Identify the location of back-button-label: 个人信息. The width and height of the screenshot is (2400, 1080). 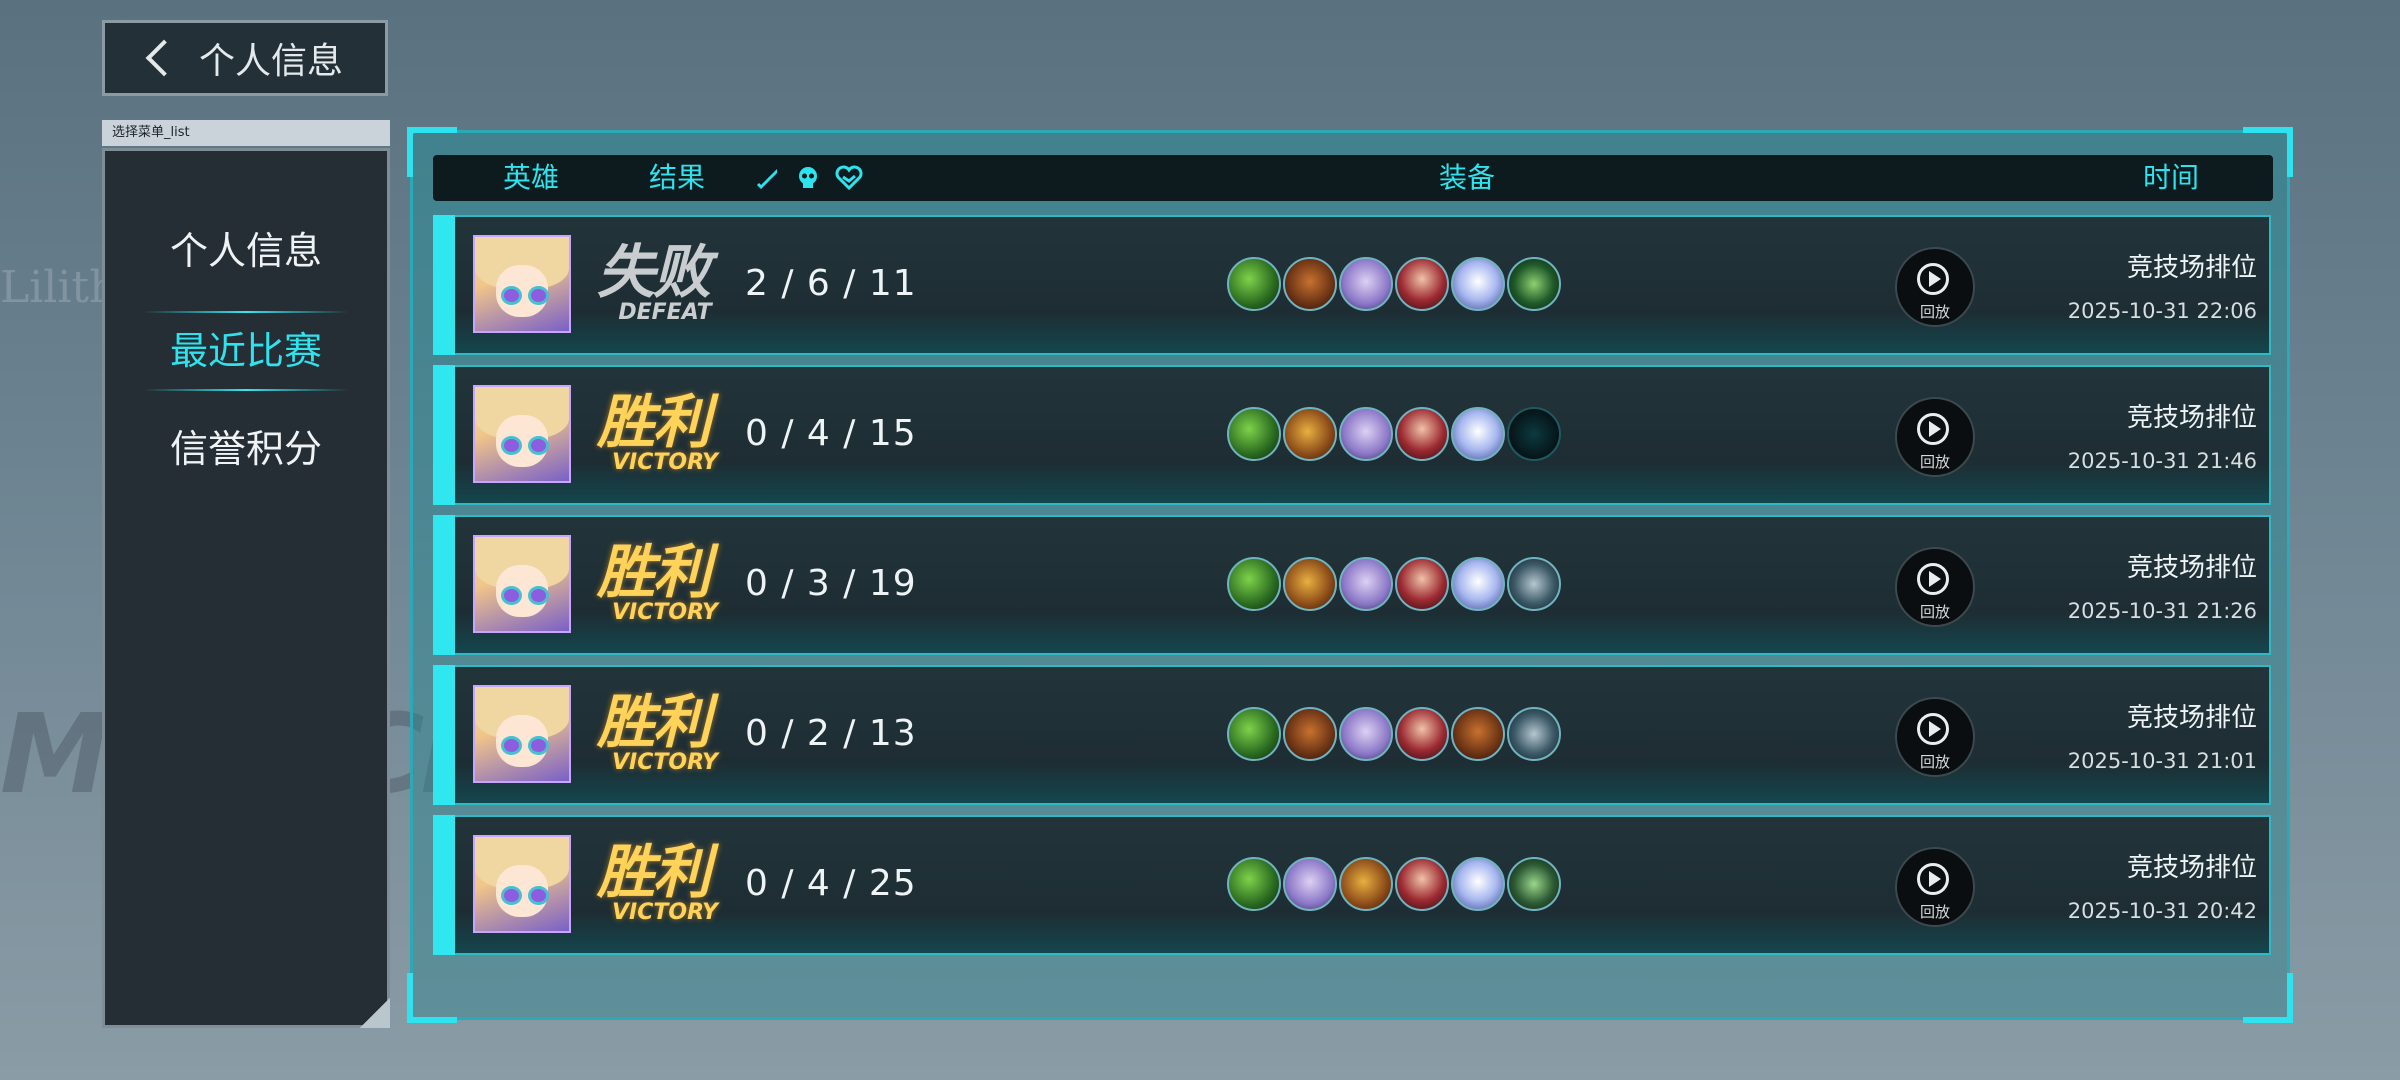
(271, 61).